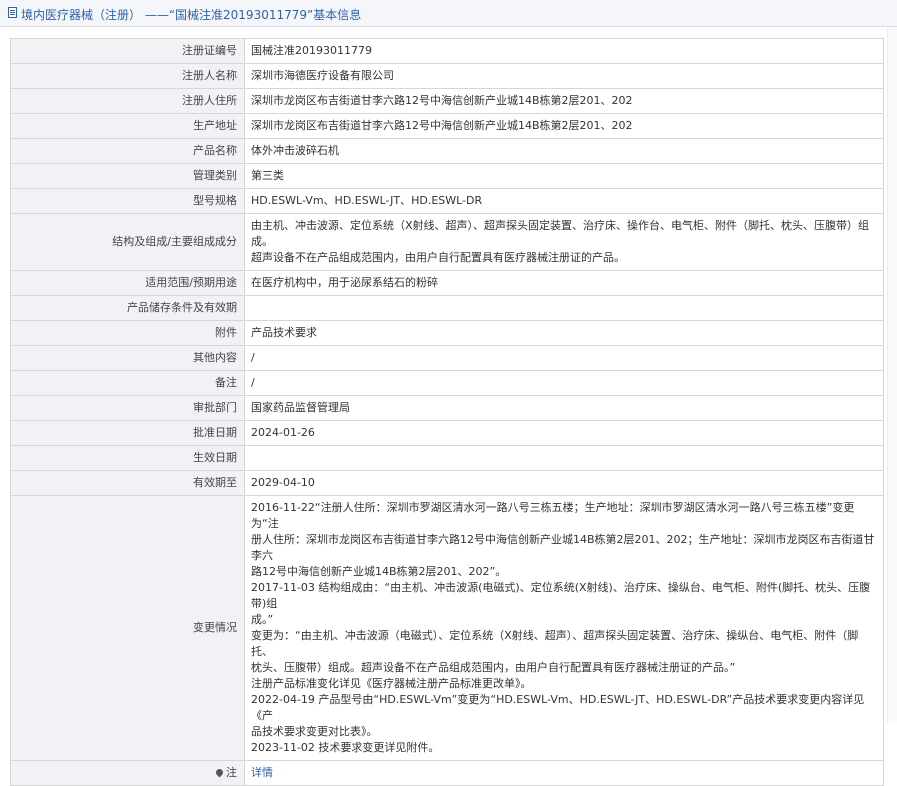 The height and width of the screenshot is (786, 897). I want to click on row-label: 有效期至, so click(127, 483).